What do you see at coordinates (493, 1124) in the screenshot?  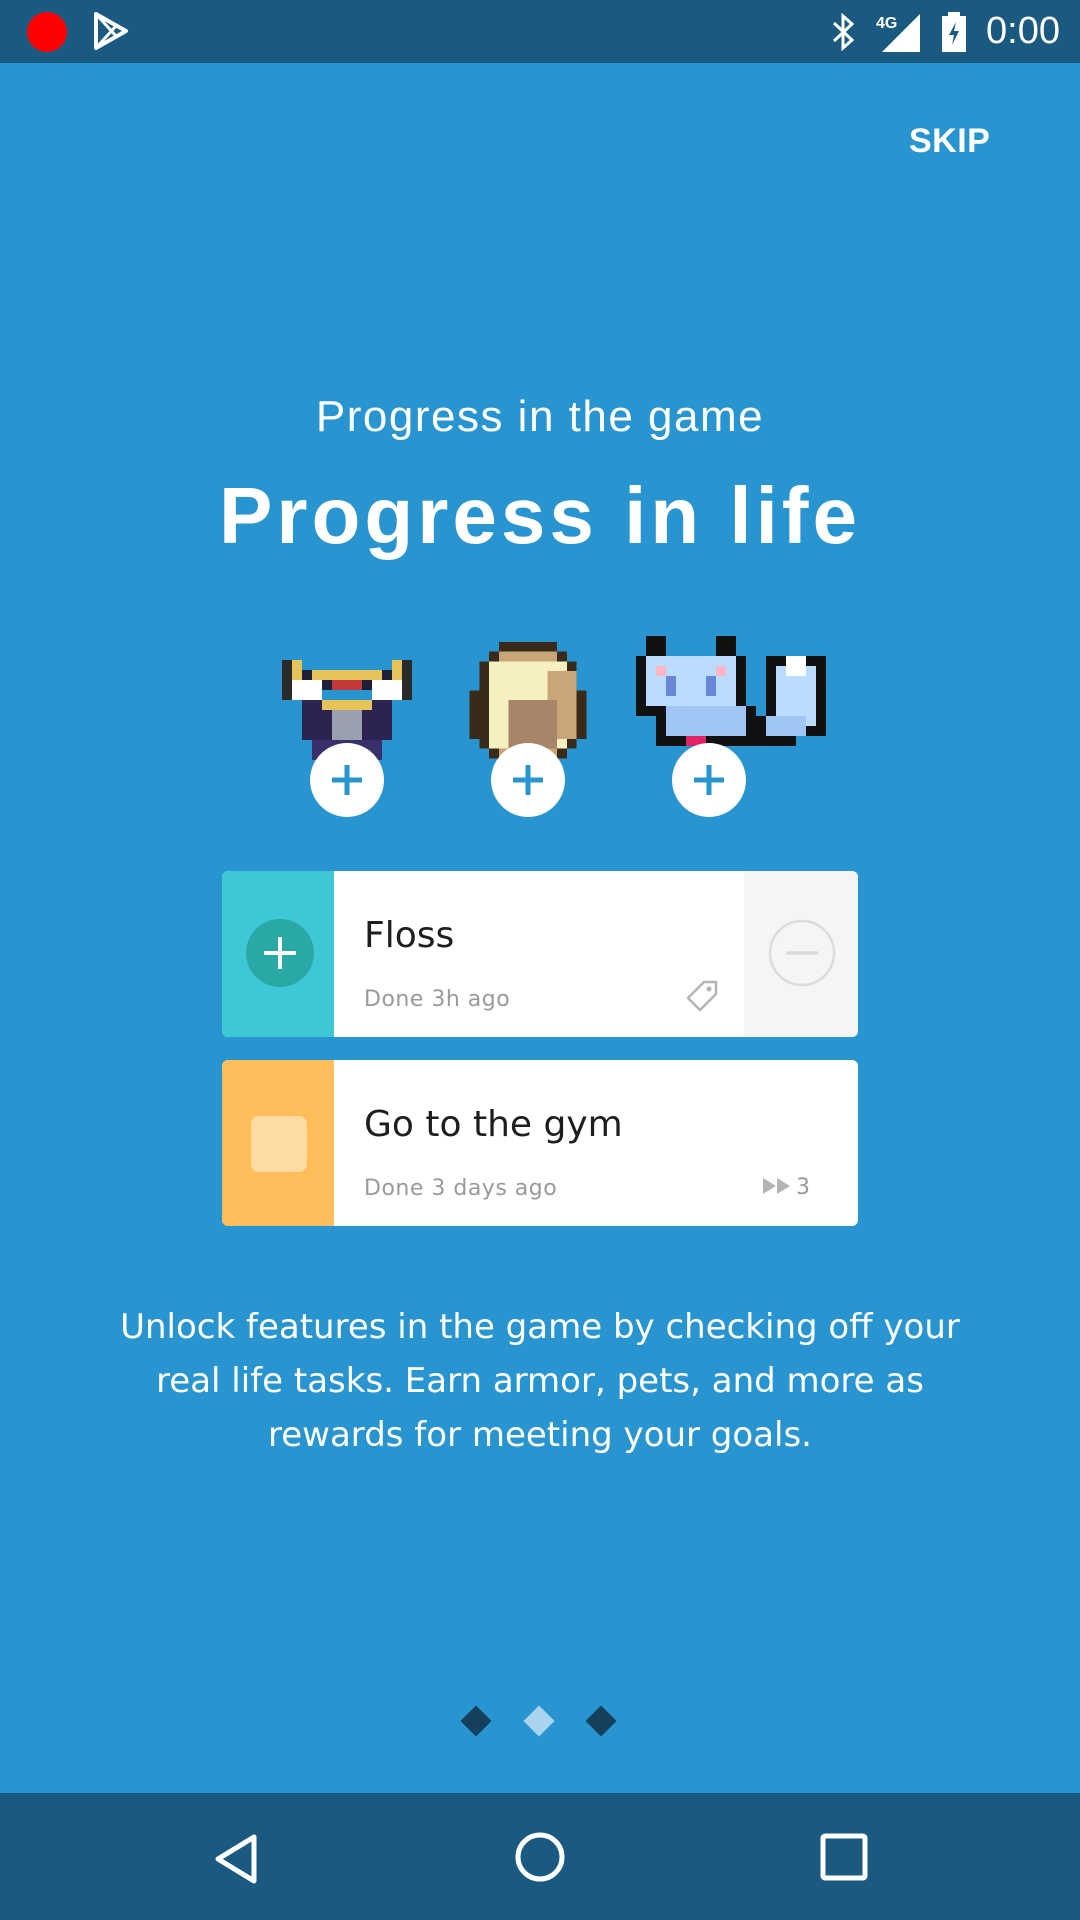 I see `task-title: Go to the gym` at bounding box center [493, 1124].